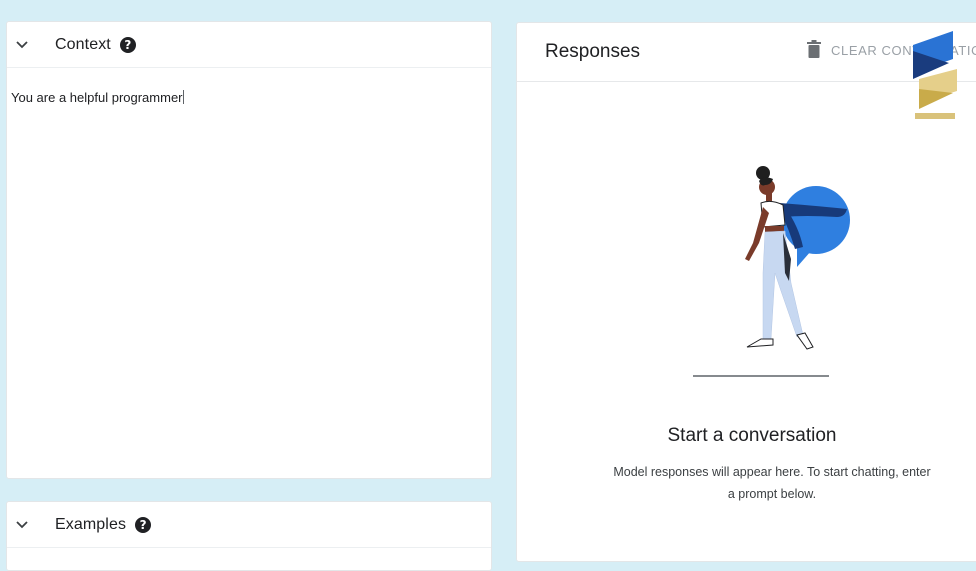  I want to click on context-title: Context, so click(83, 44).